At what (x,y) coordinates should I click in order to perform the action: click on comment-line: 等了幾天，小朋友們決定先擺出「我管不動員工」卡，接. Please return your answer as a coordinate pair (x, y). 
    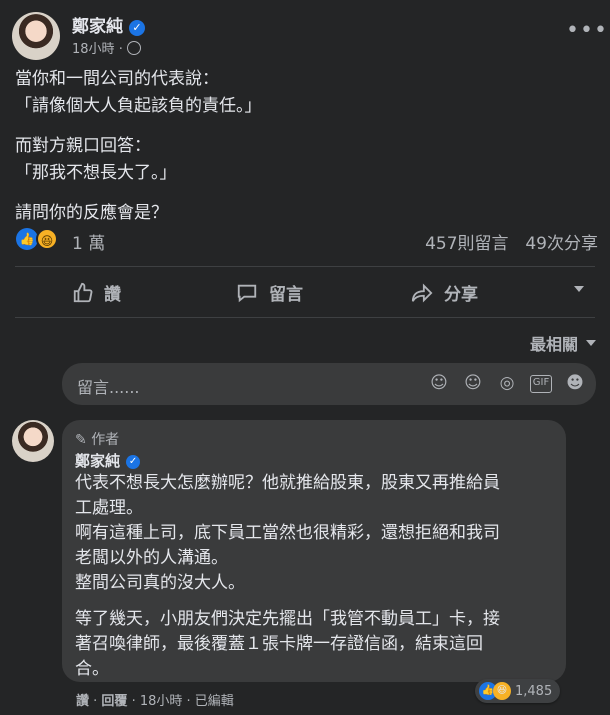
    Looking at the image, I should click on (287, 619).